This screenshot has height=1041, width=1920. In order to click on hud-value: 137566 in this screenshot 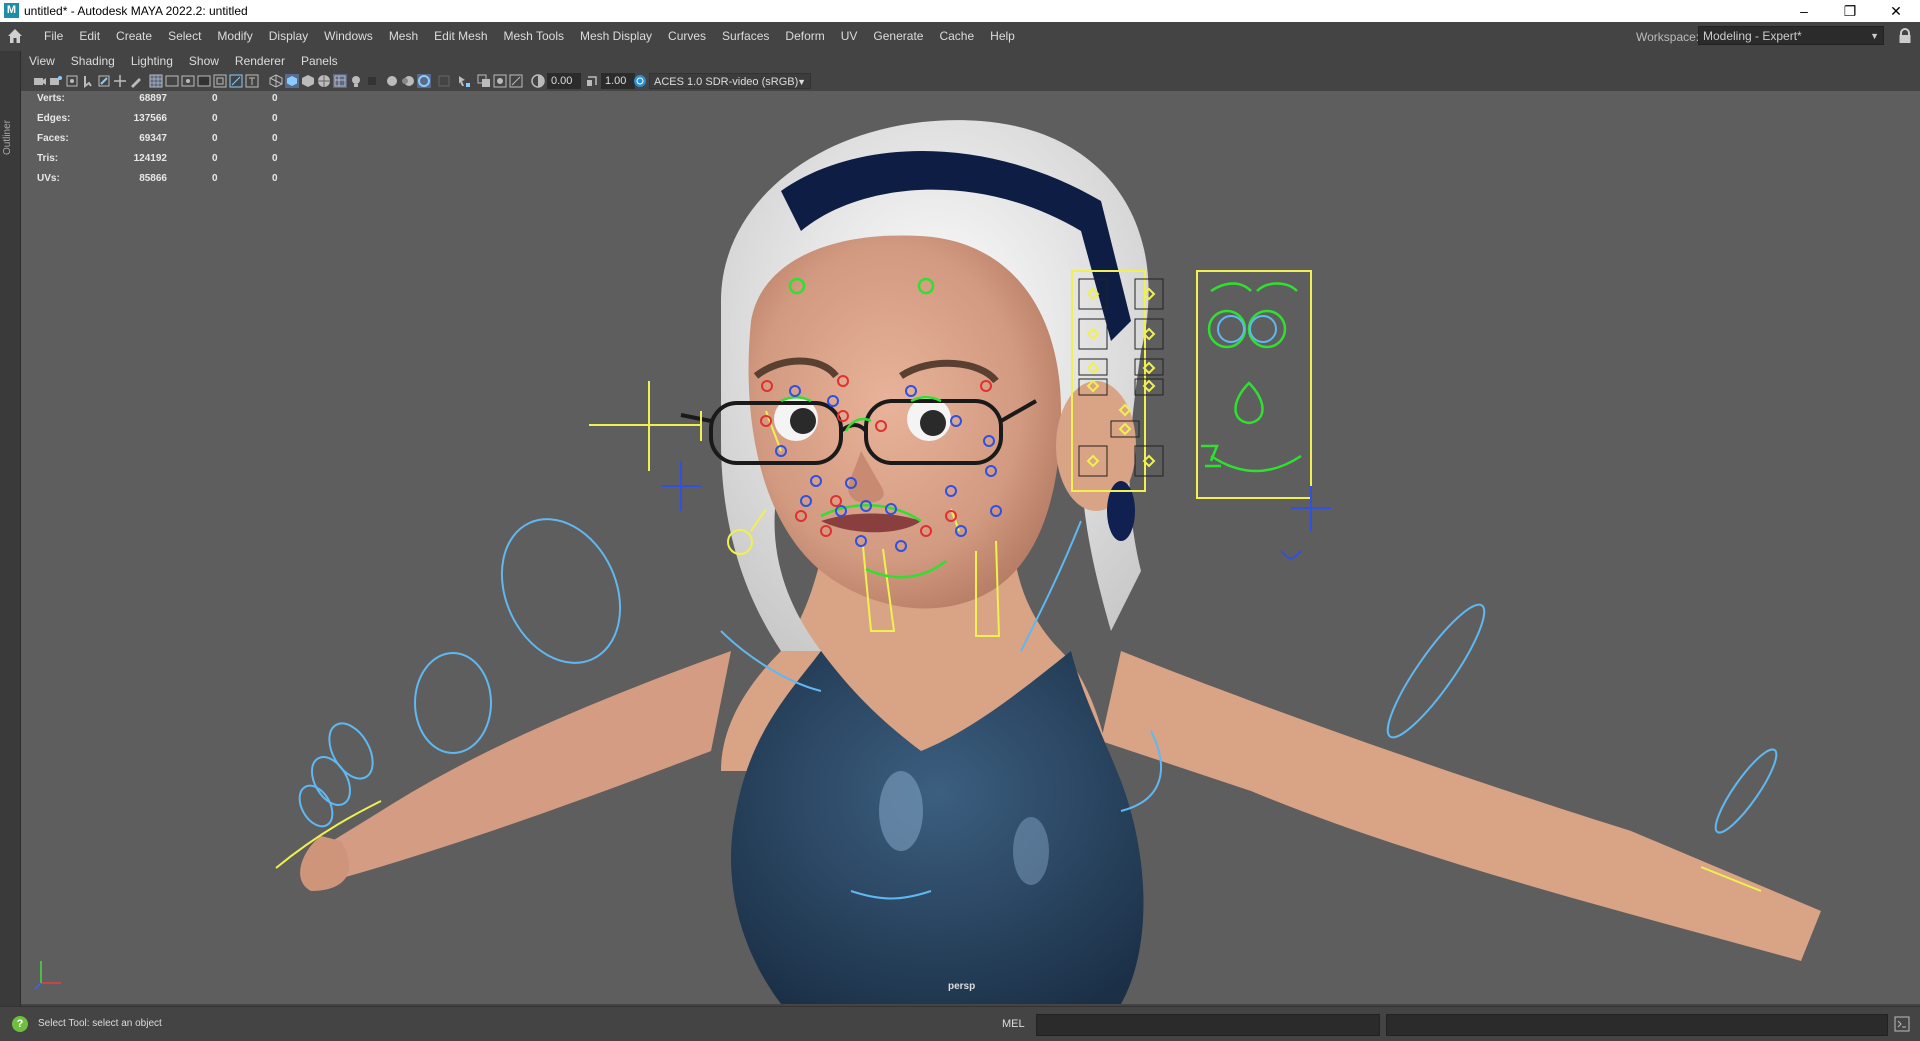, I will do `click(150, 118)`.